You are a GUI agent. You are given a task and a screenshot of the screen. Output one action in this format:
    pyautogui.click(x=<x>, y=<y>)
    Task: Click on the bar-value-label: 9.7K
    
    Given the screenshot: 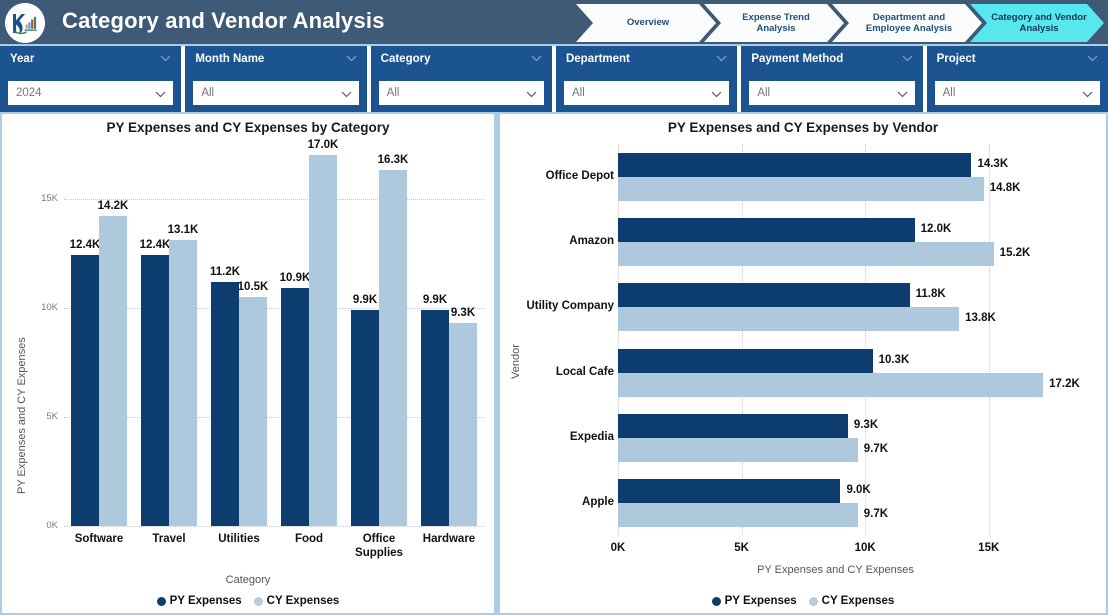 What is the action you would take?
    pyautogui.click(x=876, y=449)
    